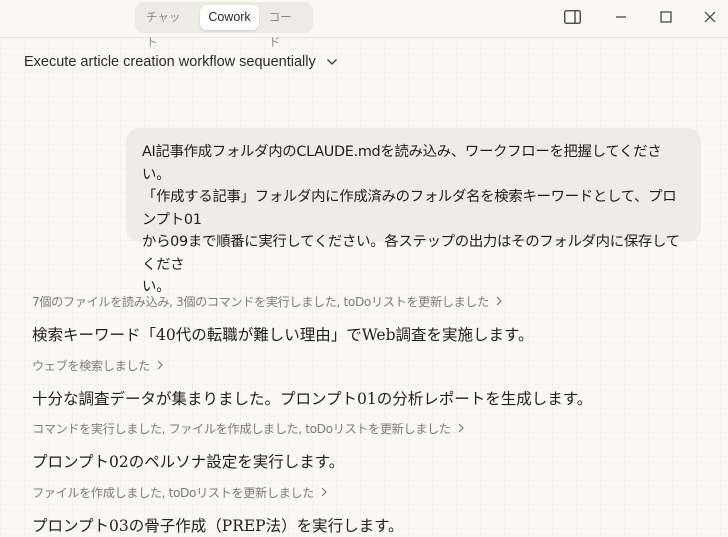 Image resolution: width=728 pixels, height=537 pixels. Describe the element at coordinates (241, 429) in the screenshot. I see `tool-steps-label: コマンドを実行しました, ファイルを作成しました, toDoリストを更新しました` at that location.